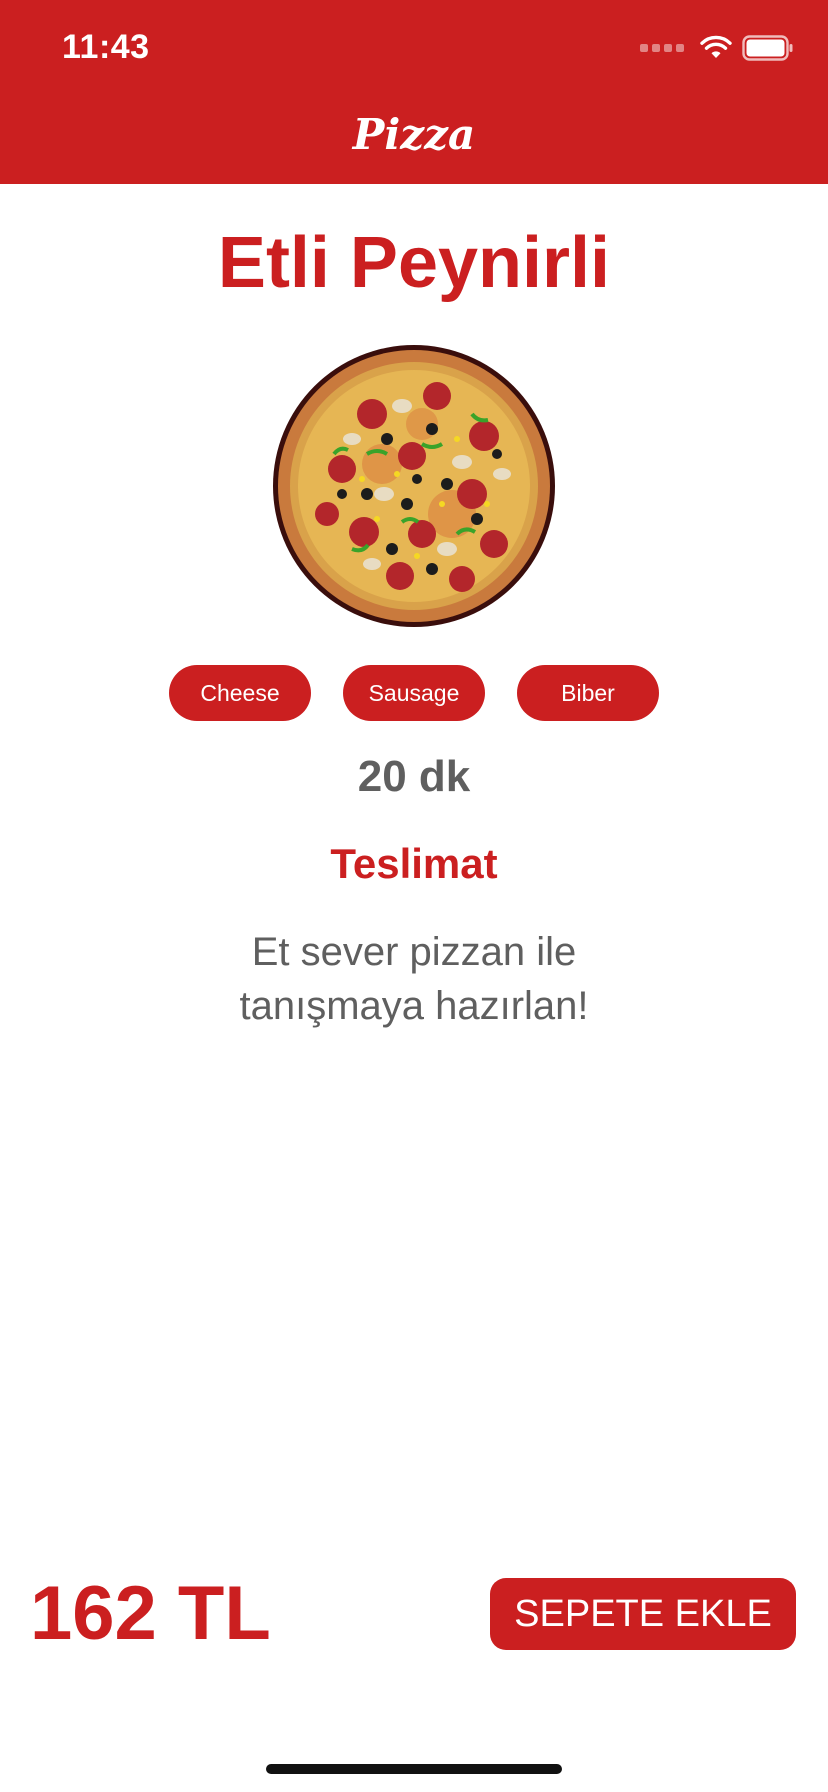 The height and width of the screenshot is (1792, 828). Describe the element at coordinates (588, 693) in the screenshot. I see `tag-biber: Biber` at that location.